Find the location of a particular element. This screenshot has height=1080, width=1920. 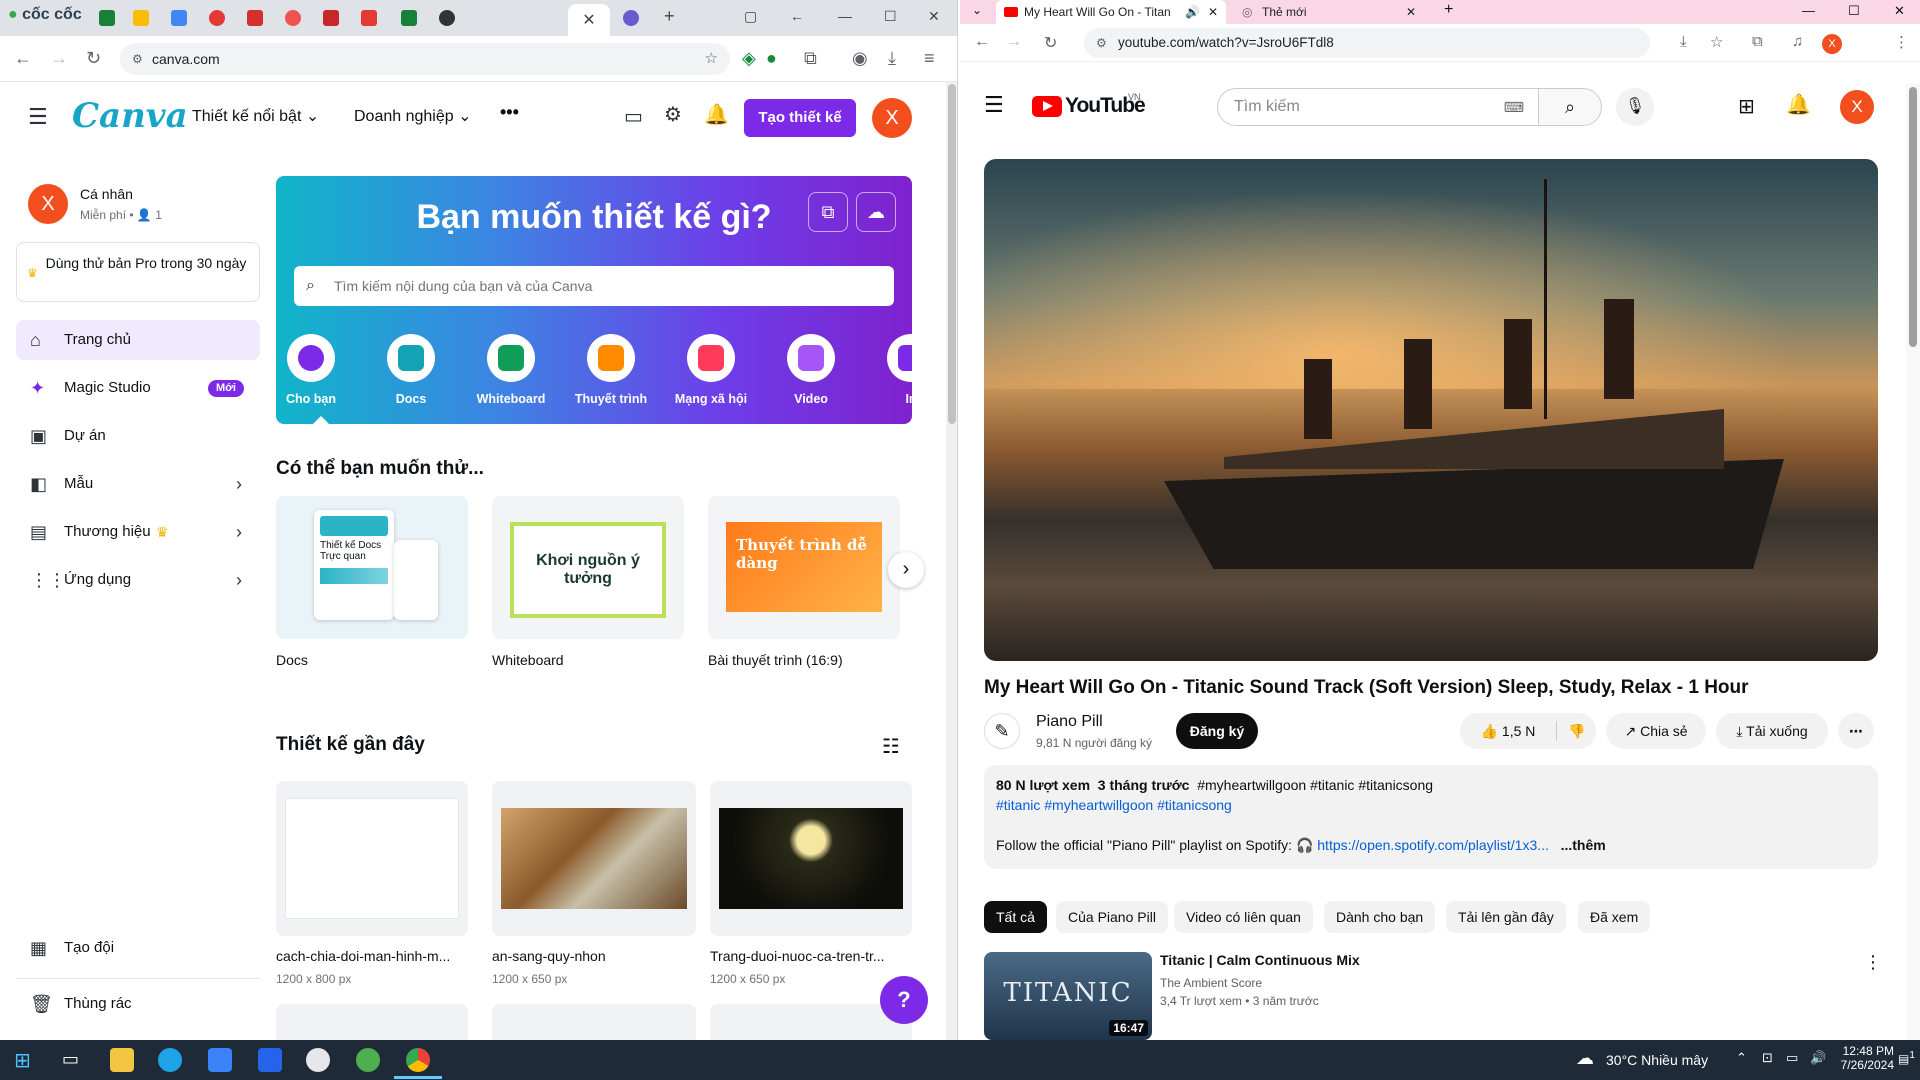

network-icon: ⊡ is located at coordinates (1767, 1058).